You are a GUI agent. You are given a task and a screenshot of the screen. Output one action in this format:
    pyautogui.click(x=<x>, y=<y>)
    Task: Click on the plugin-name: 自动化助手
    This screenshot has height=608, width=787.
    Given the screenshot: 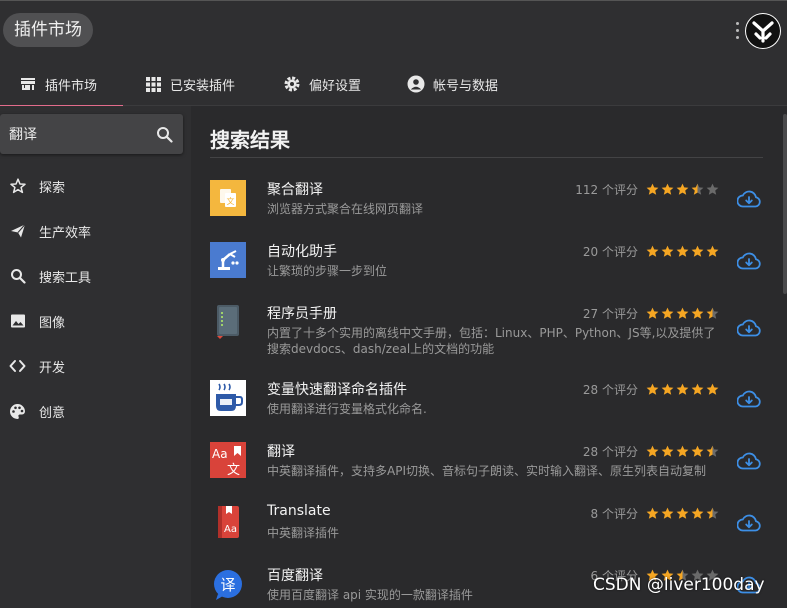 What is the action you would take?
    pyautogui.click(x=302, y=252)
    